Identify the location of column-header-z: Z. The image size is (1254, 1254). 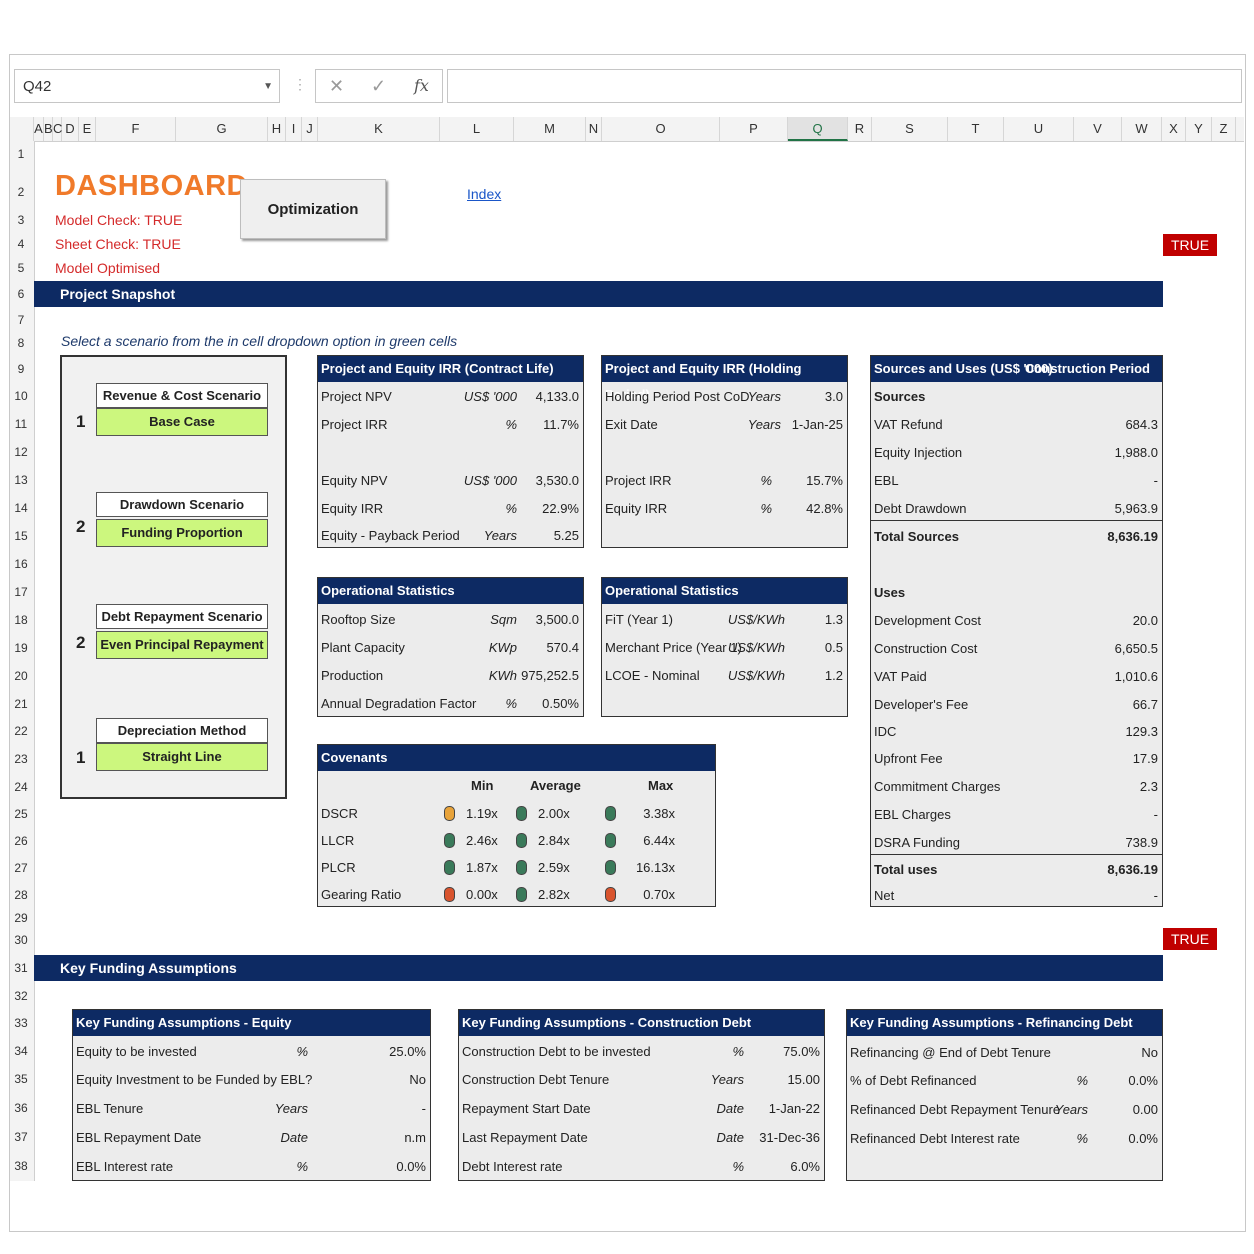
(1224, 129).